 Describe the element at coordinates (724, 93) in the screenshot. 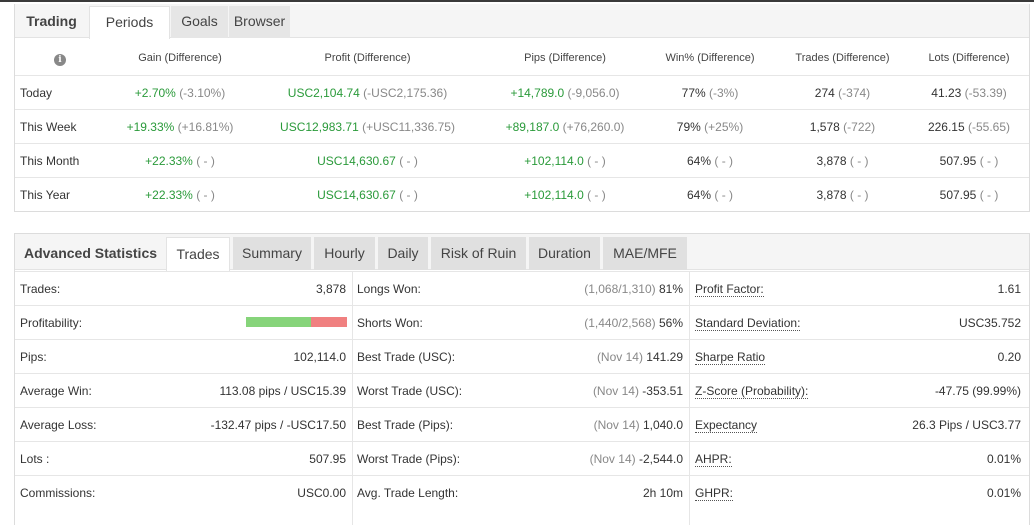

I see `win-diff: (-3%)` at that location.